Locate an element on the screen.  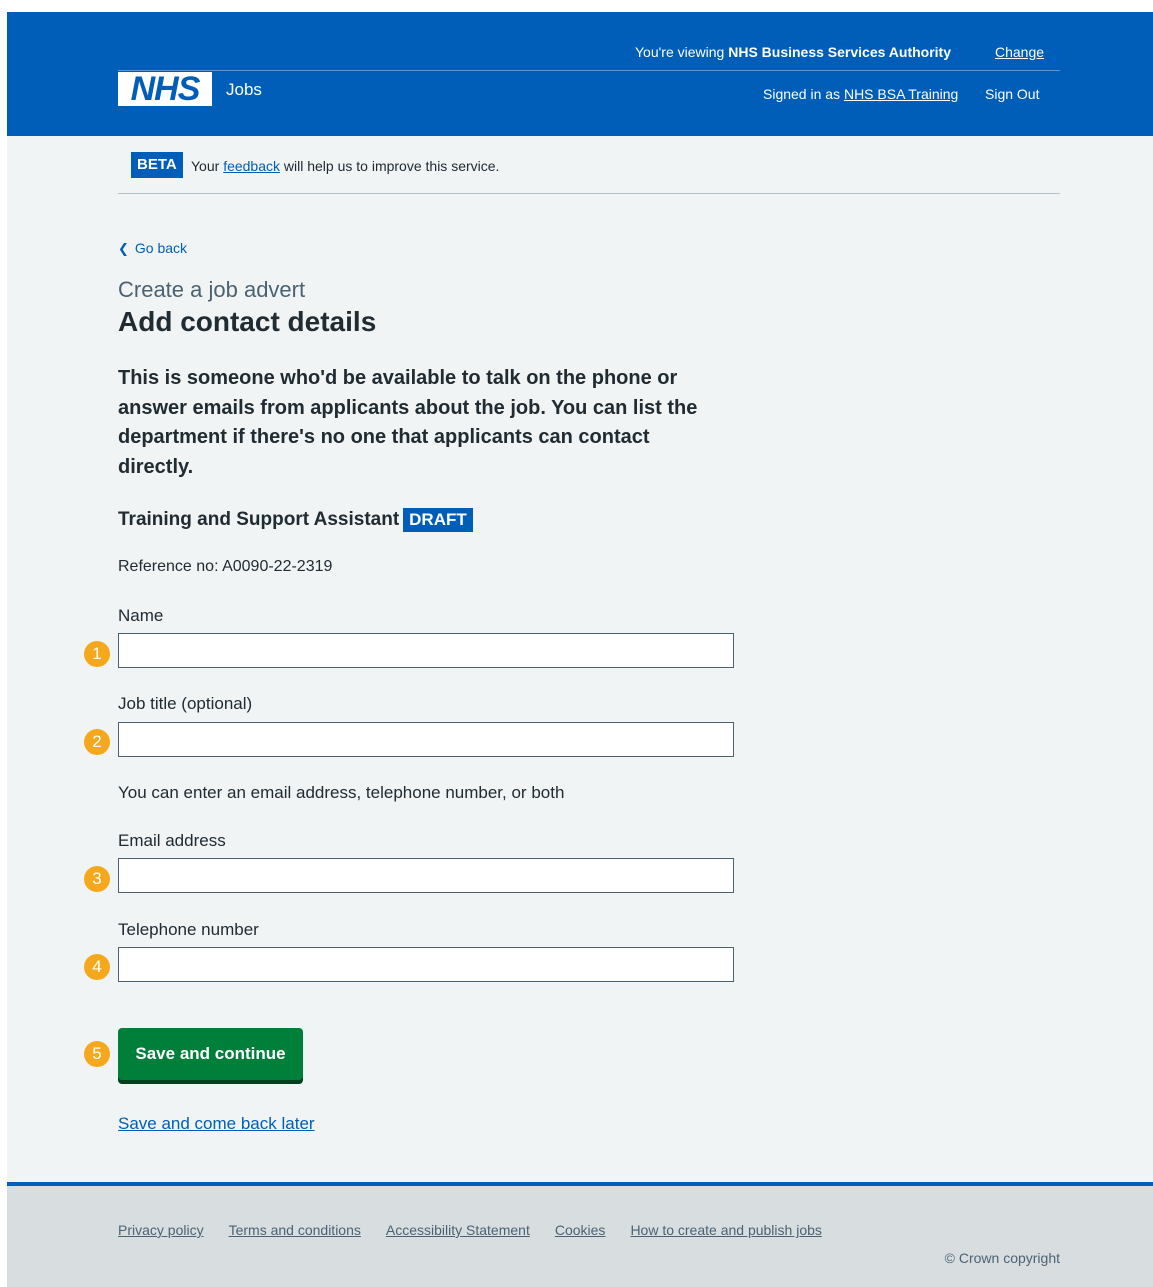
step-marker-4: 4 is located at coordinates (97, 967).